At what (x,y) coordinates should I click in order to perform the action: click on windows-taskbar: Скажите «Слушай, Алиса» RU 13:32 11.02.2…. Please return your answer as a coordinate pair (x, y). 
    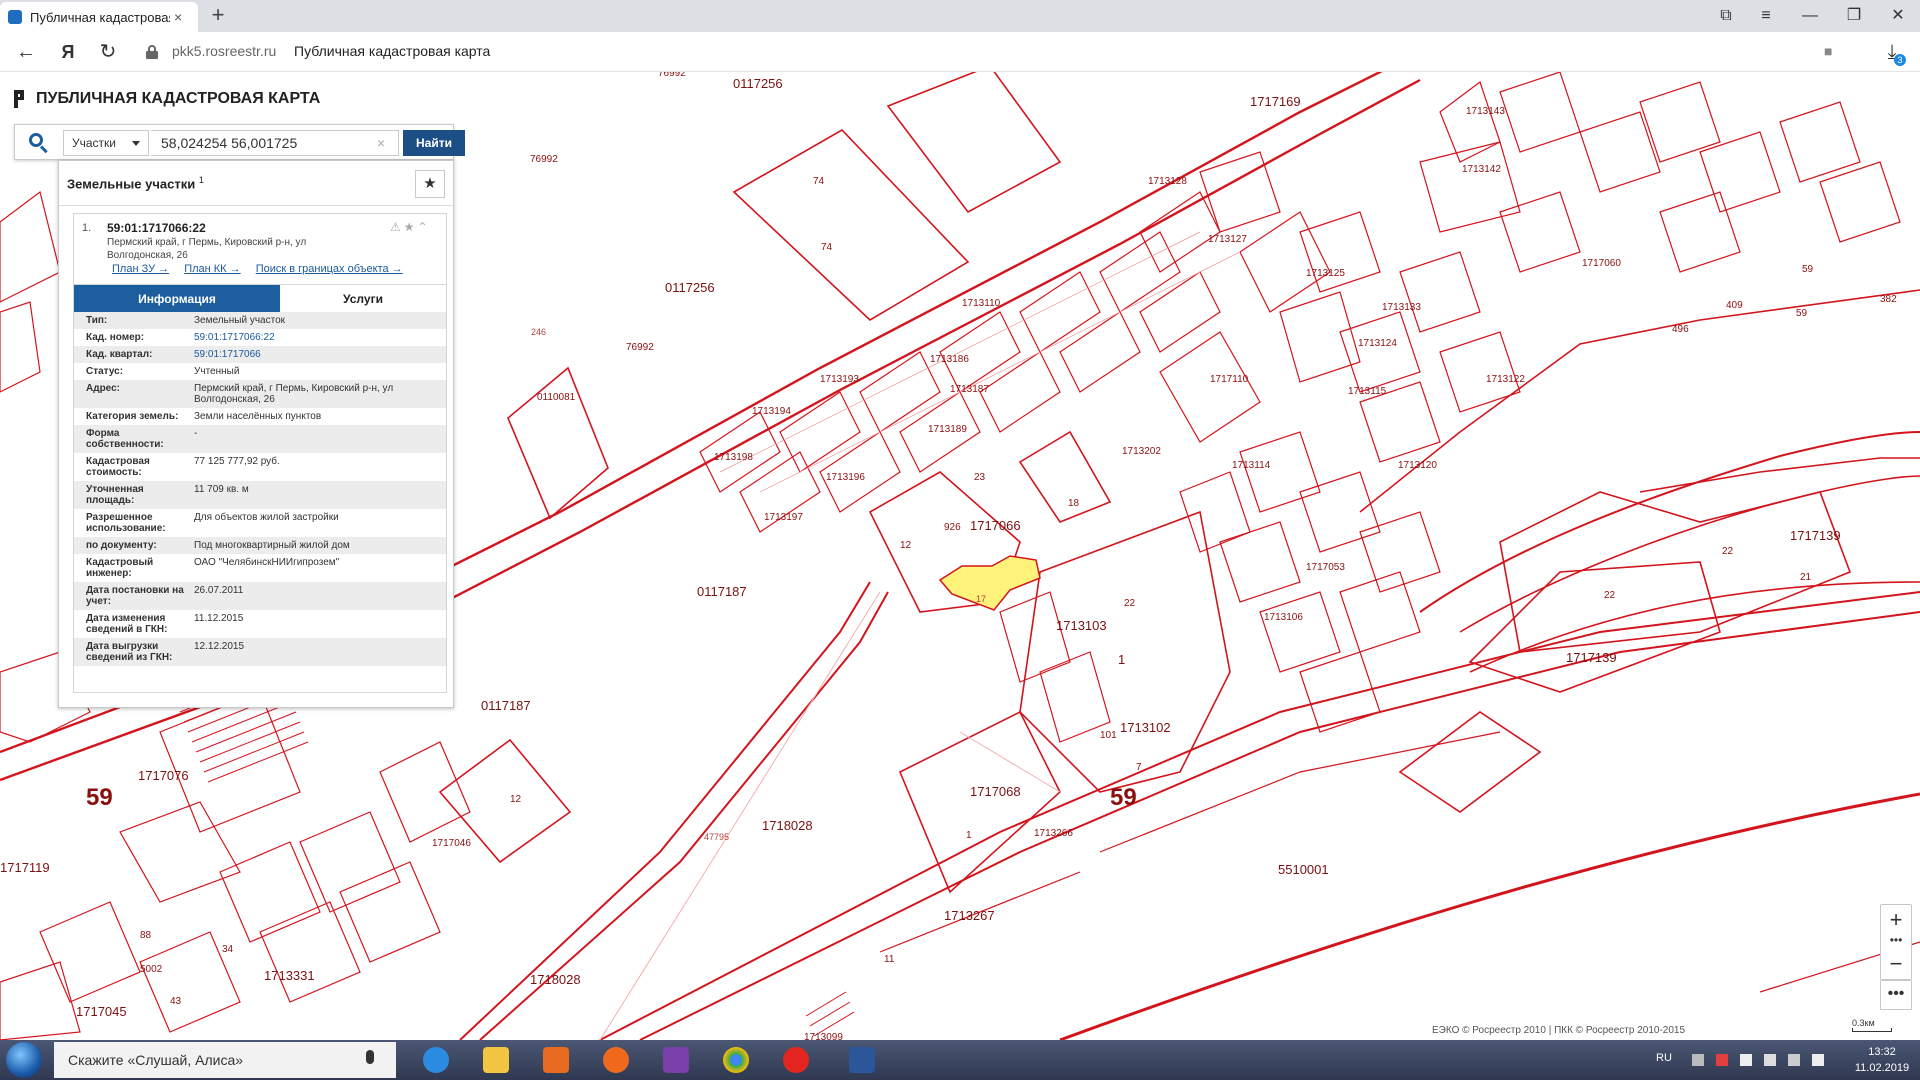
    Looking at the image, I should click on (960, 1060).